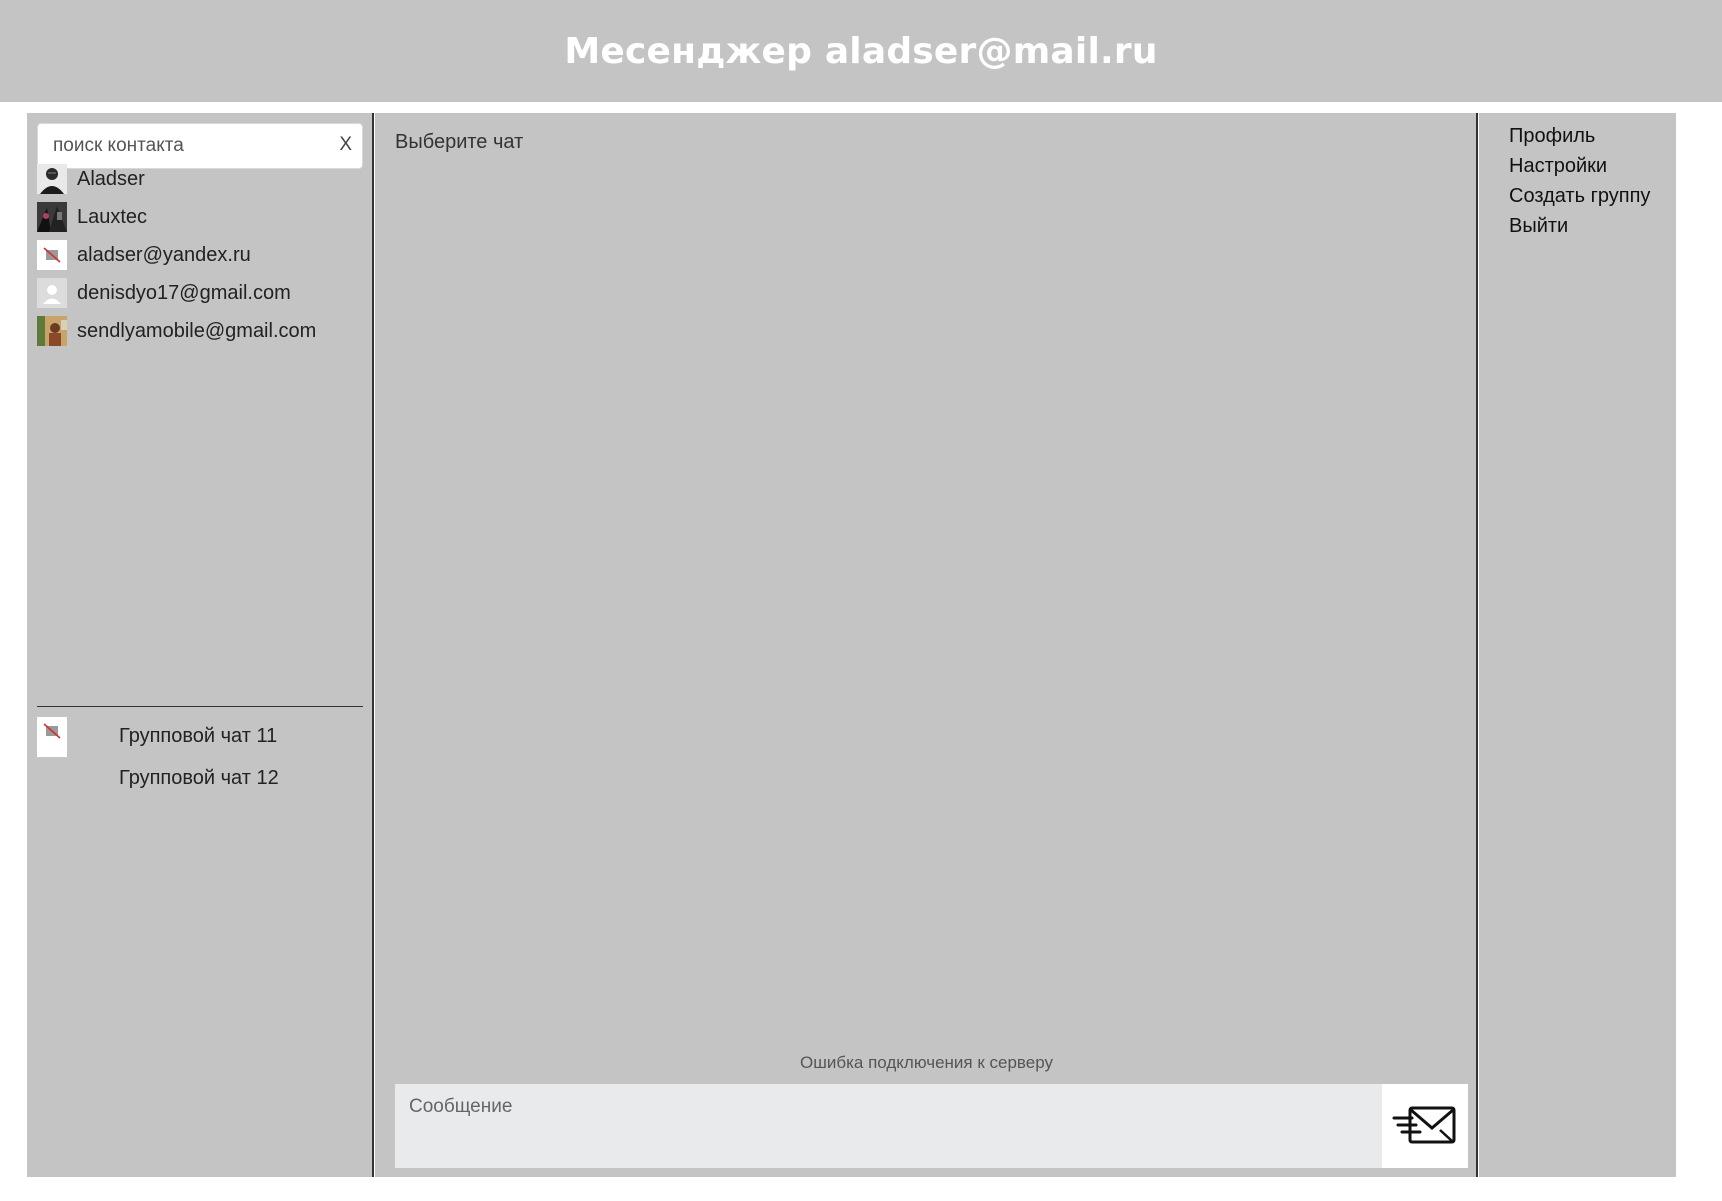 The height and width of the screenshot is (1201, 1722). Describe the element at coordinates (197, 330) in the screenshot. I see `contact-name: sendlyamobile@gmail.com` at that location.